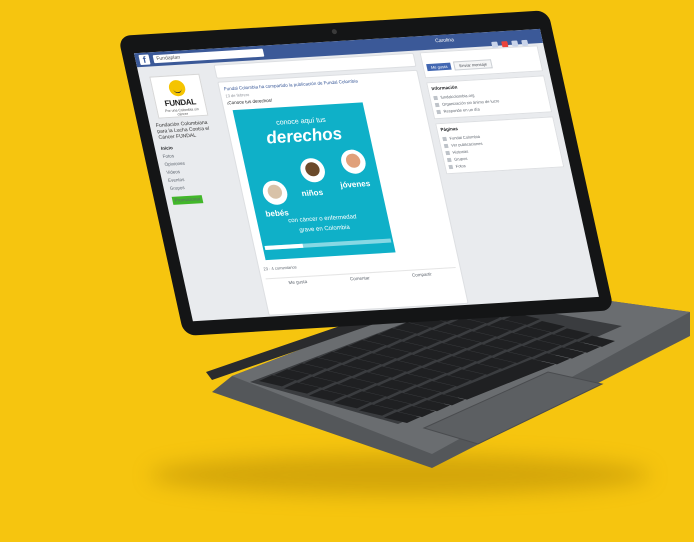 The width and height of the screenshot is (694, 542). What do you see at coordinates (514, 40) in the screenshot?
I see `top-bar-icons` at bounding box center [514, 40].